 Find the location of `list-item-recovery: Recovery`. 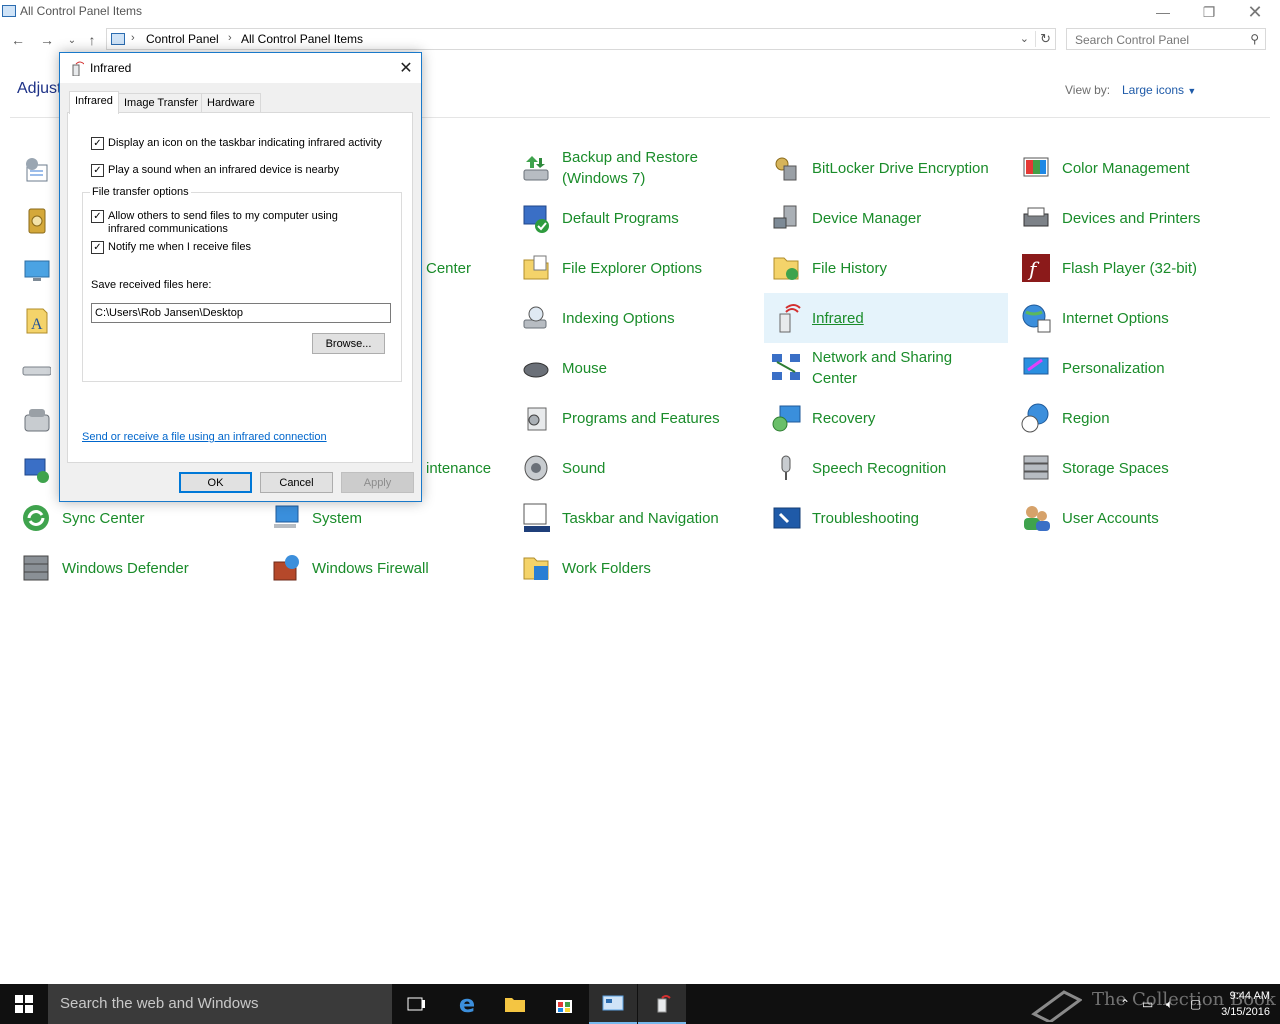

list-item-recovery: Recovery is located at coordinates (886, 418).